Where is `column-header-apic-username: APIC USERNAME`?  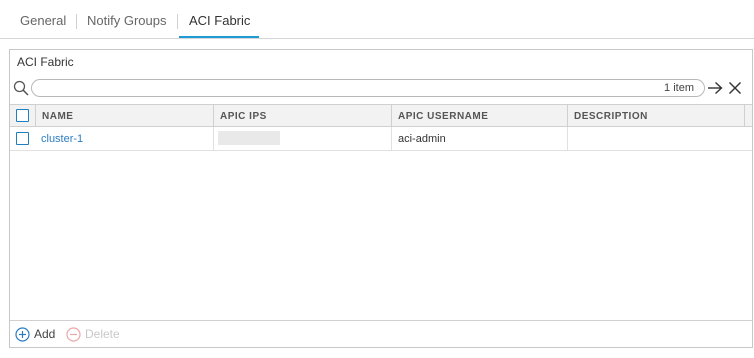
column-header-apic-username: APIC USERNAME is located at coordinates (479, 116).